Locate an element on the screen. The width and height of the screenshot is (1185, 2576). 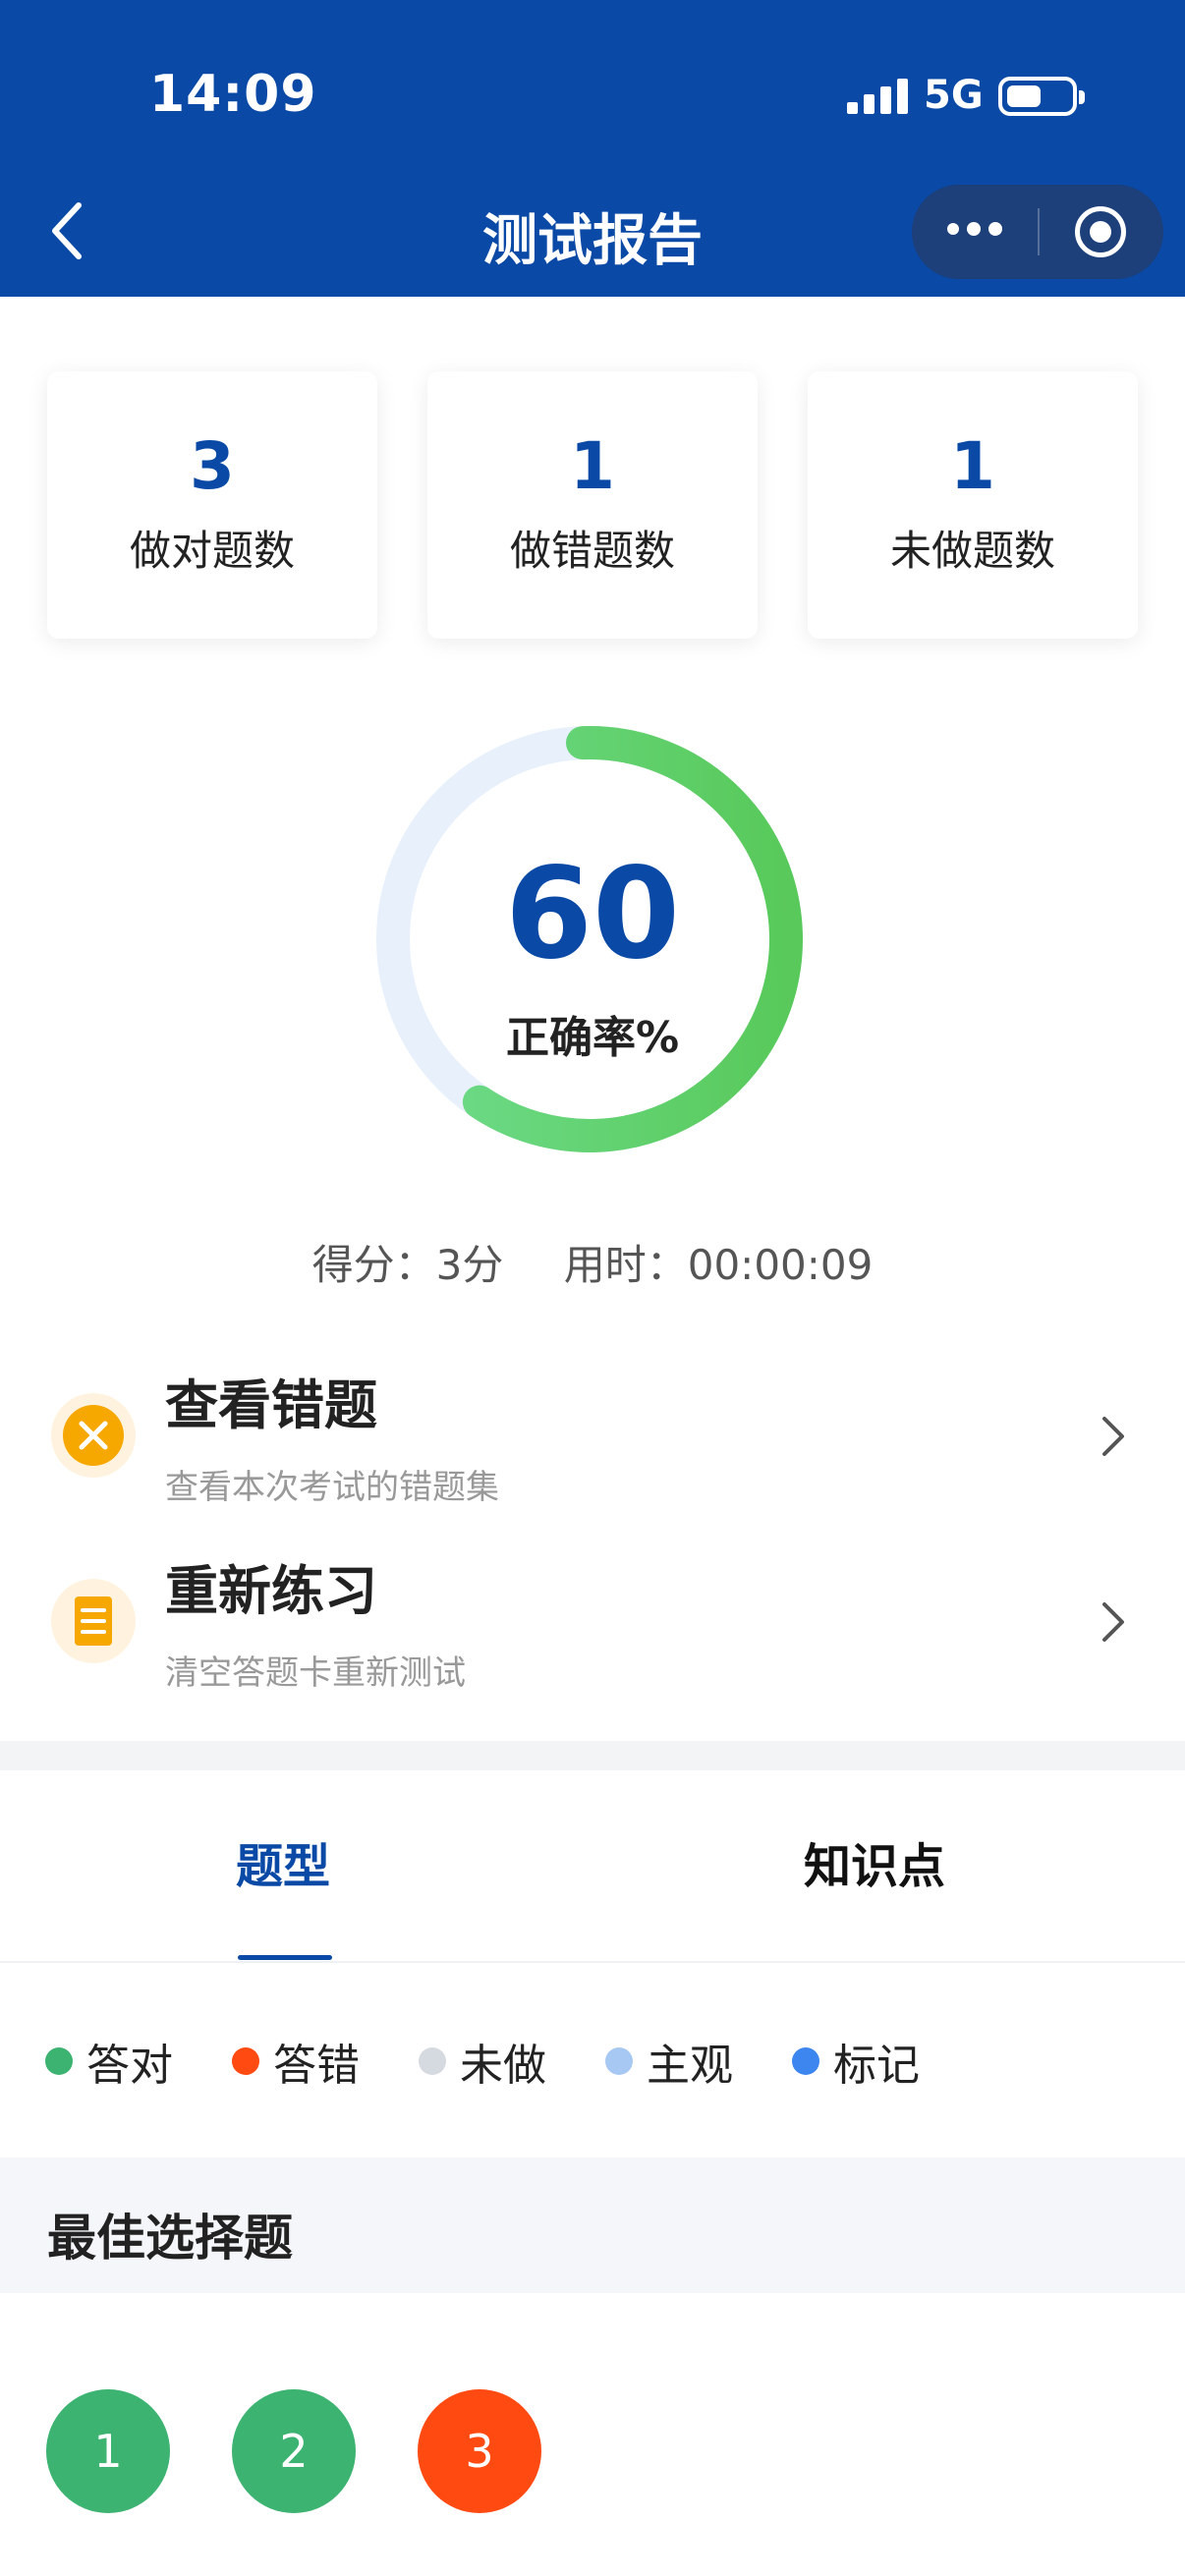
legend-subjective: 主观 is located at coordinates (669, 2061).